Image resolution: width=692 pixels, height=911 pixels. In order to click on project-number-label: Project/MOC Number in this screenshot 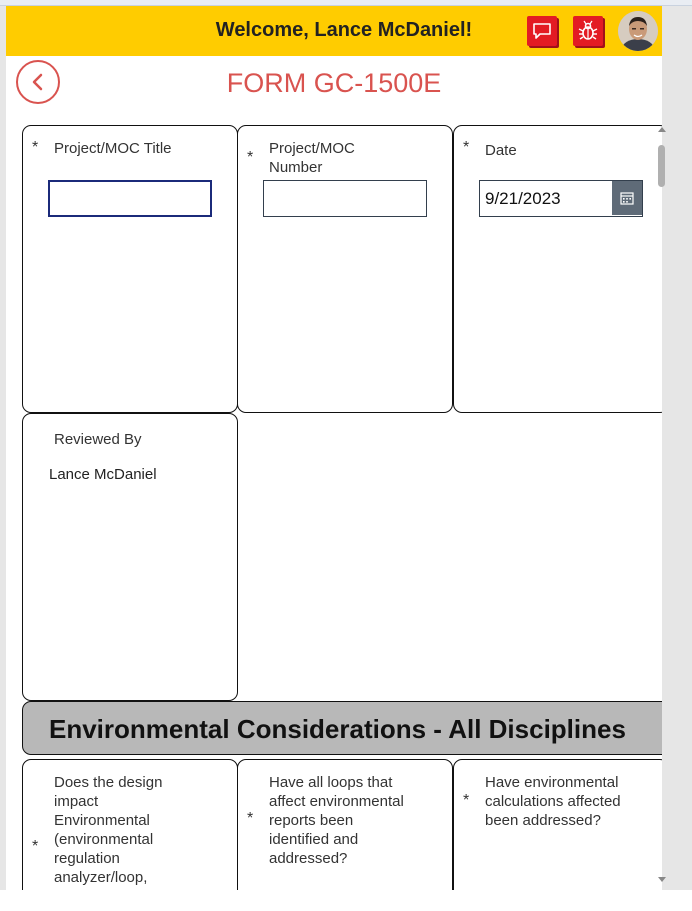, I will do `click(312, 158)`.